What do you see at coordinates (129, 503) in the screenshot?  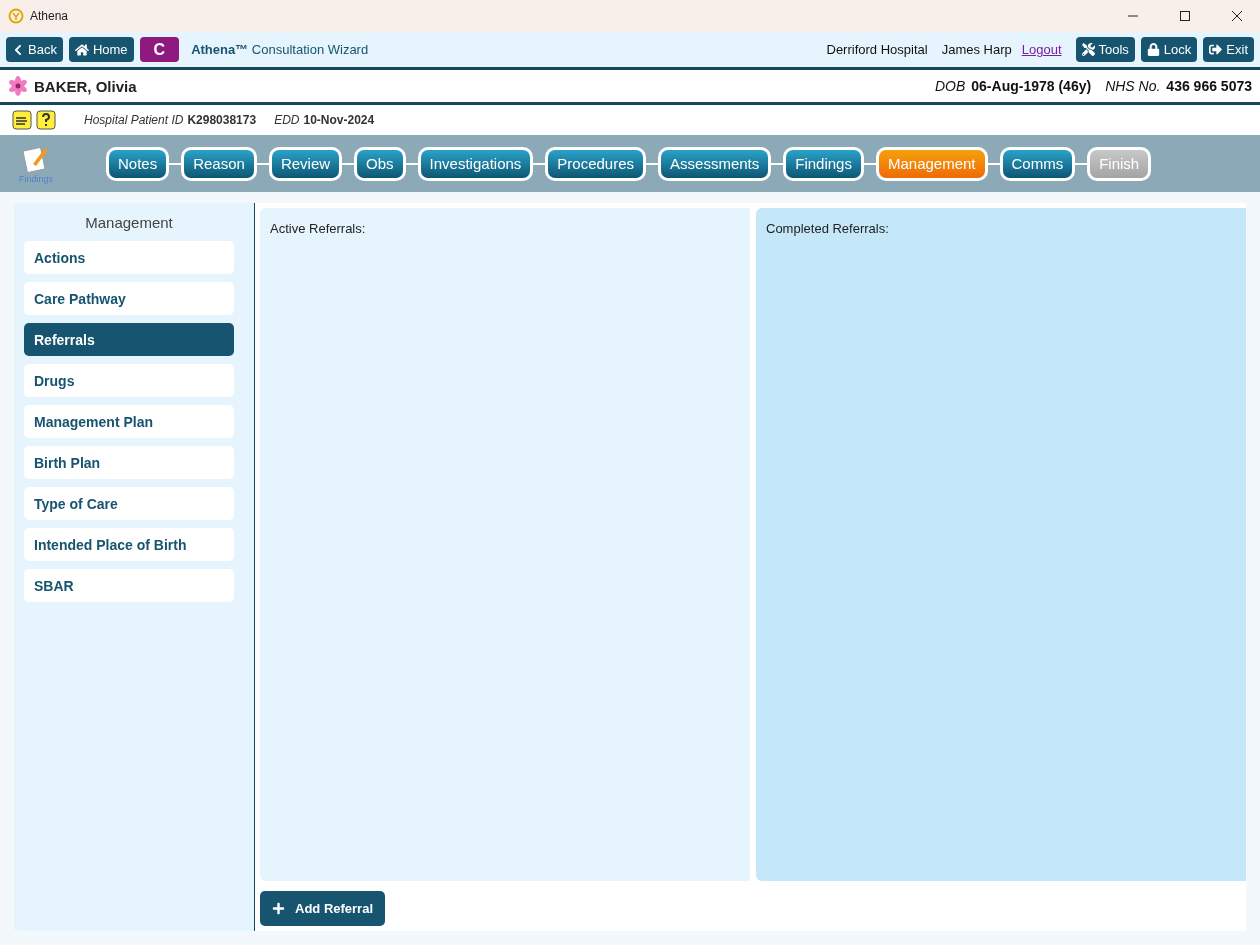 I see `sidebar-item: Type of Care` at bounding box center [129, 503].